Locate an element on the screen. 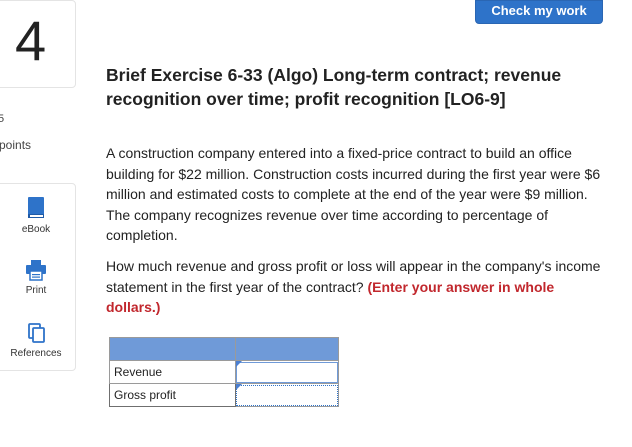 The width and height of the screenshot is (632, 447). table-header-row is located at coordinates (224, 349).